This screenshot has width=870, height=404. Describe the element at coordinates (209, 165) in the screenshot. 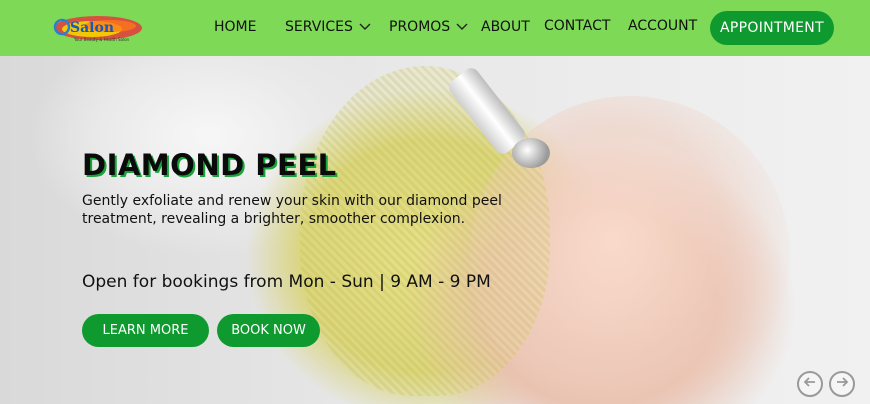

I see `hero-title: DIAMOND PEEL` at that location.